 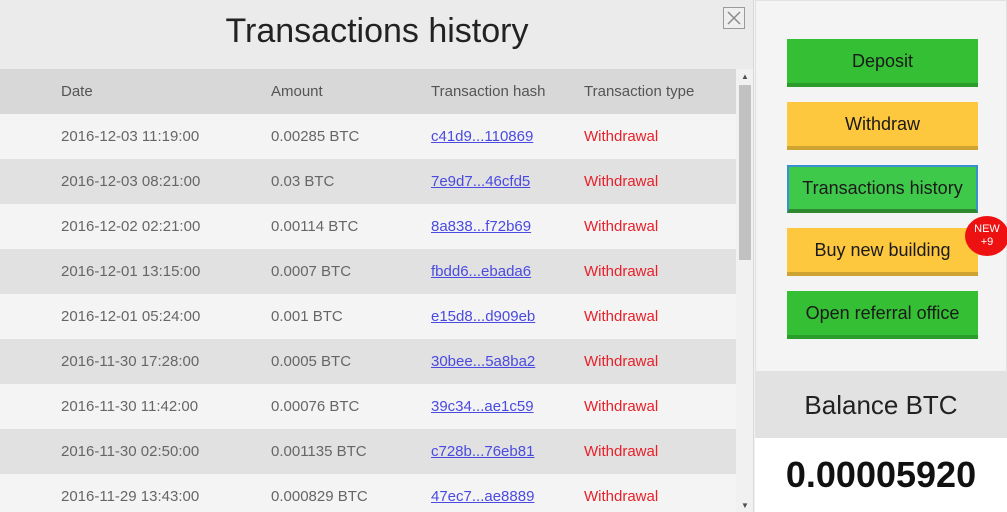 What do you see at coordinates (315, 406) in the screenshot?
I see `cell-amount: 0.00076 BTC` at bounding box center [315, 406].